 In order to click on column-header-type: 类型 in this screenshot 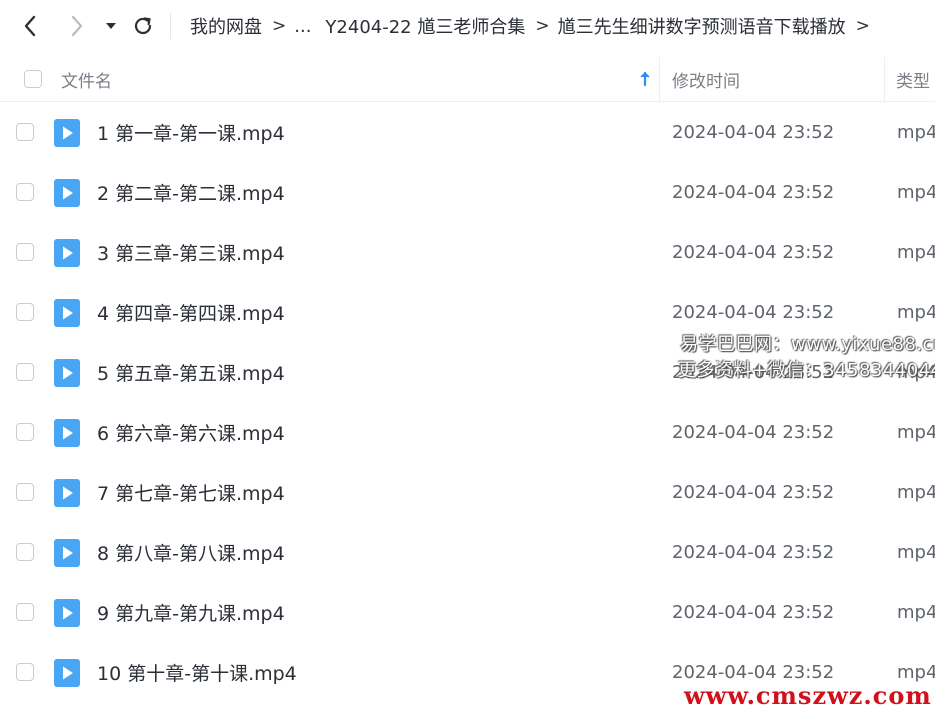, I will do `click(913, 79)`.